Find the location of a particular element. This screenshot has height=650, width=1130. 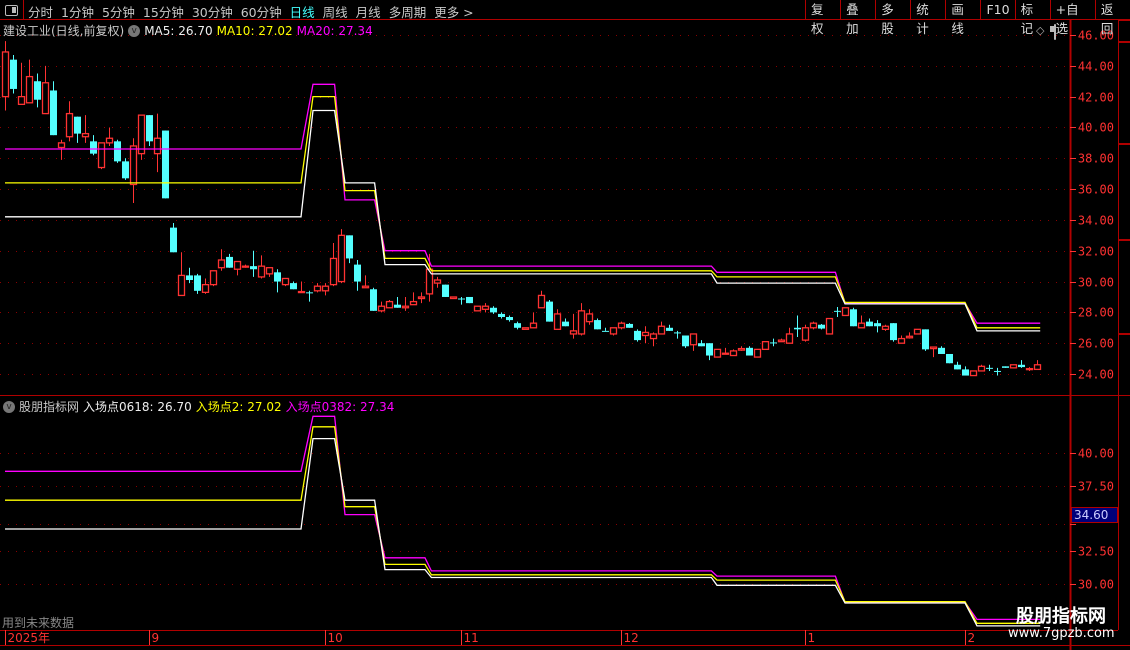

toolbar-button: 复权 is located at coordinates (822, 18).